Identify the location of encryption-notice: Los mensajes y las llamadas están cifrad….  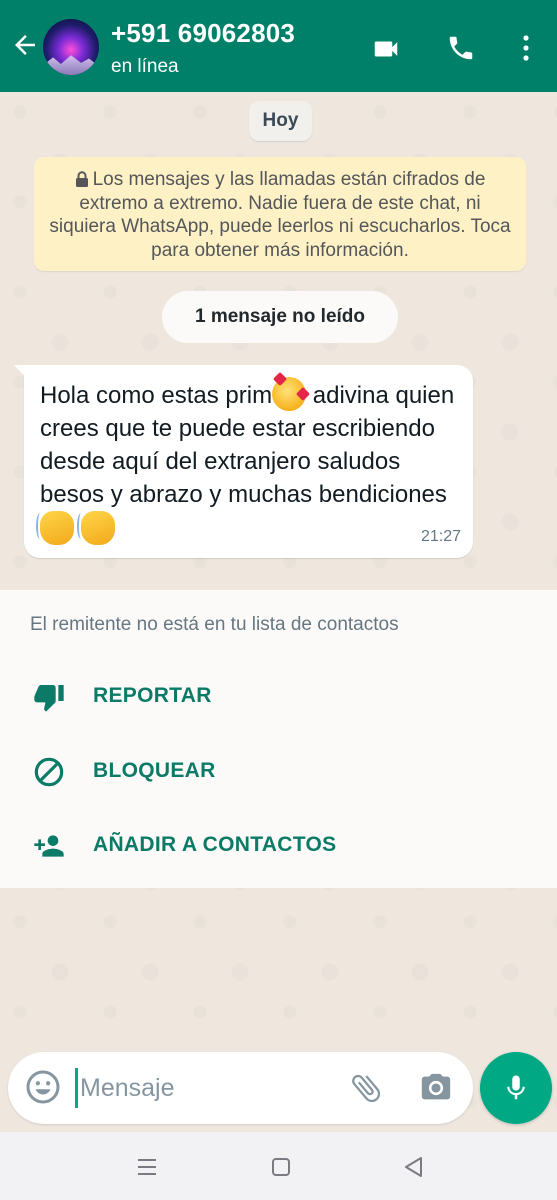
(280, 214).